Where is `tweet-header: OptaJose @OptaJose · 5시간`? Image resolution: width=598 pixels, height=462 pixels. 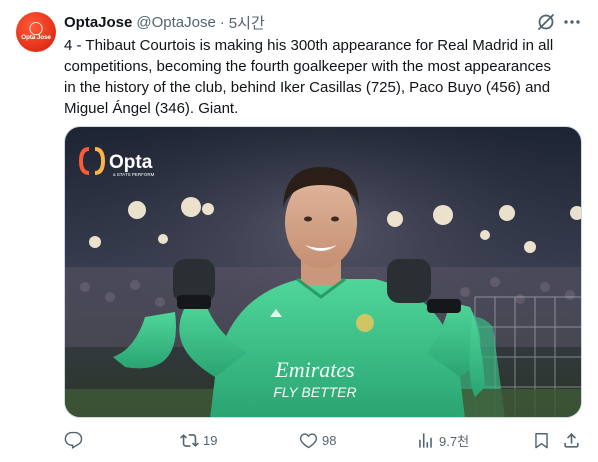 tweet-header: OptaJose @OptaJose · 5시간 is located at coordinates (164, 22).